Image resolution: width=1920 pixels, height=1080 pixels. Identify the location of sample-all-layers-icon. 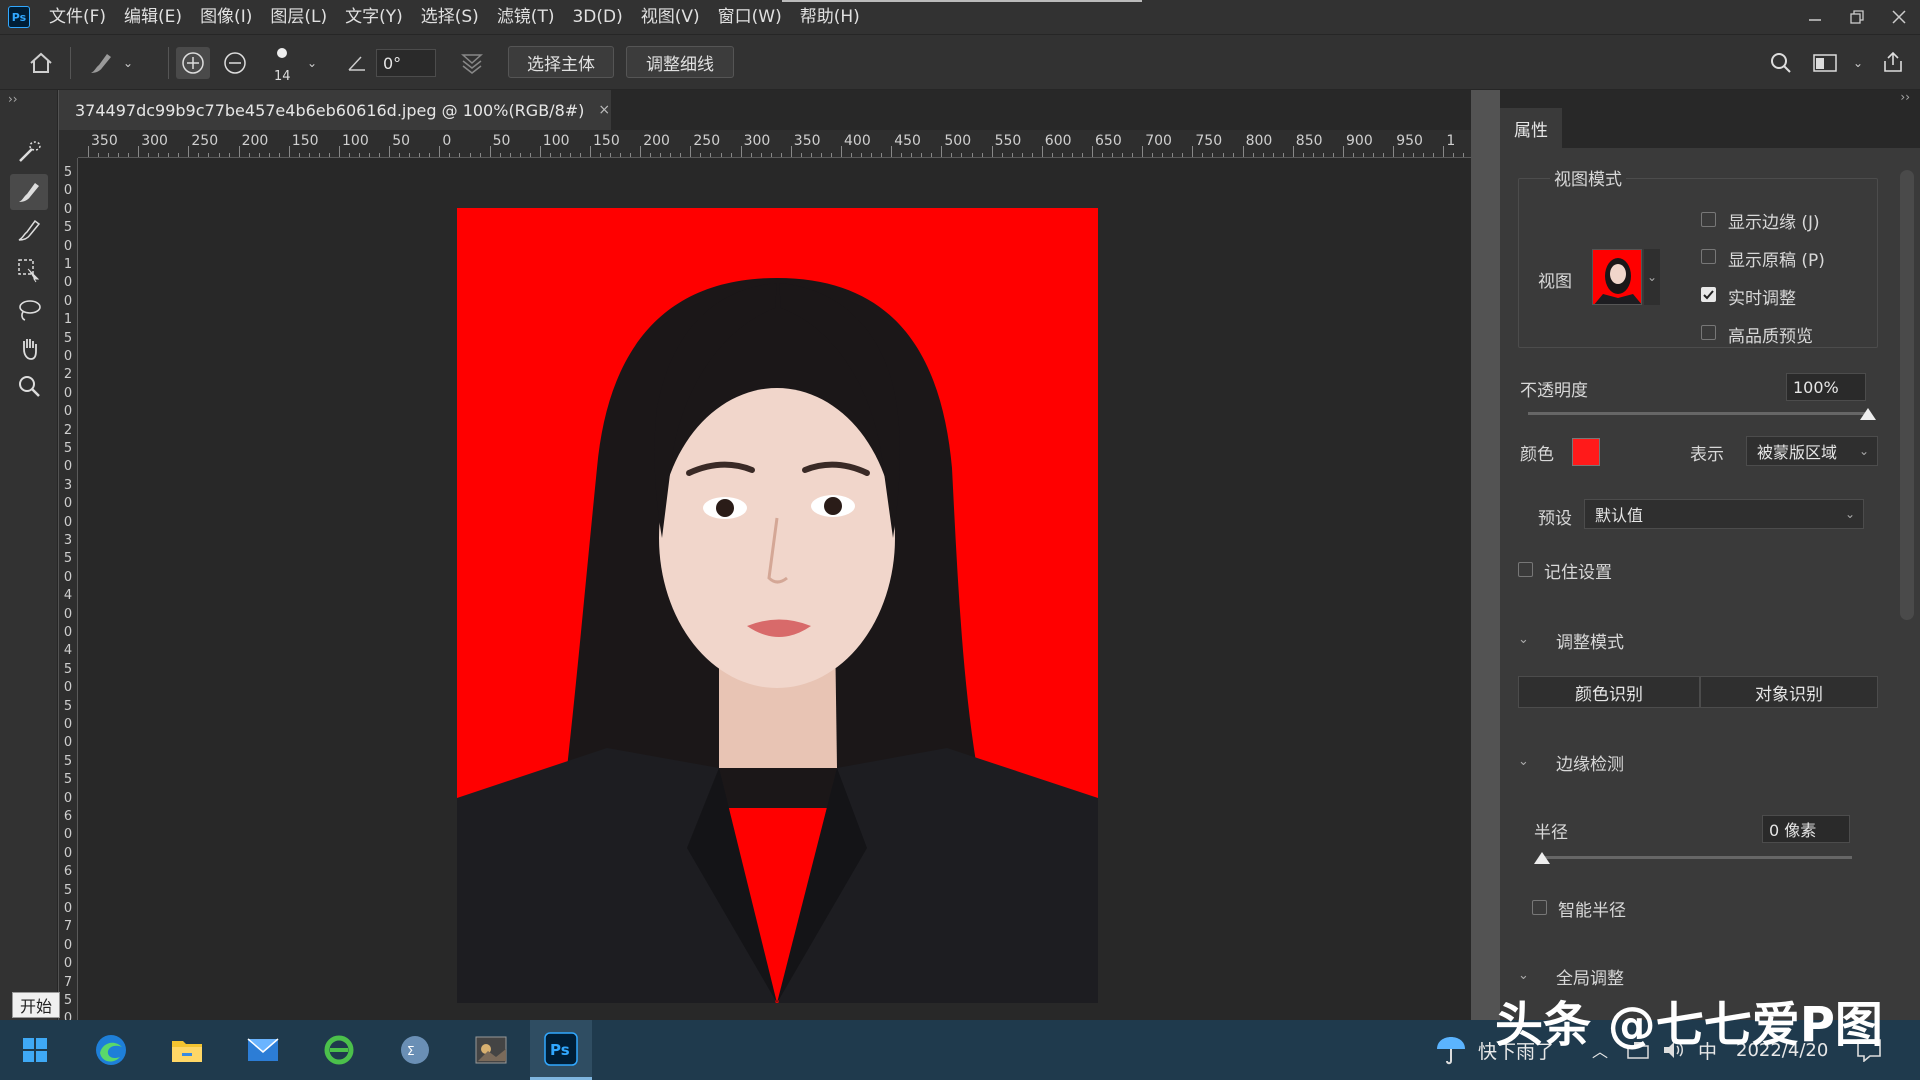
(472, 63).